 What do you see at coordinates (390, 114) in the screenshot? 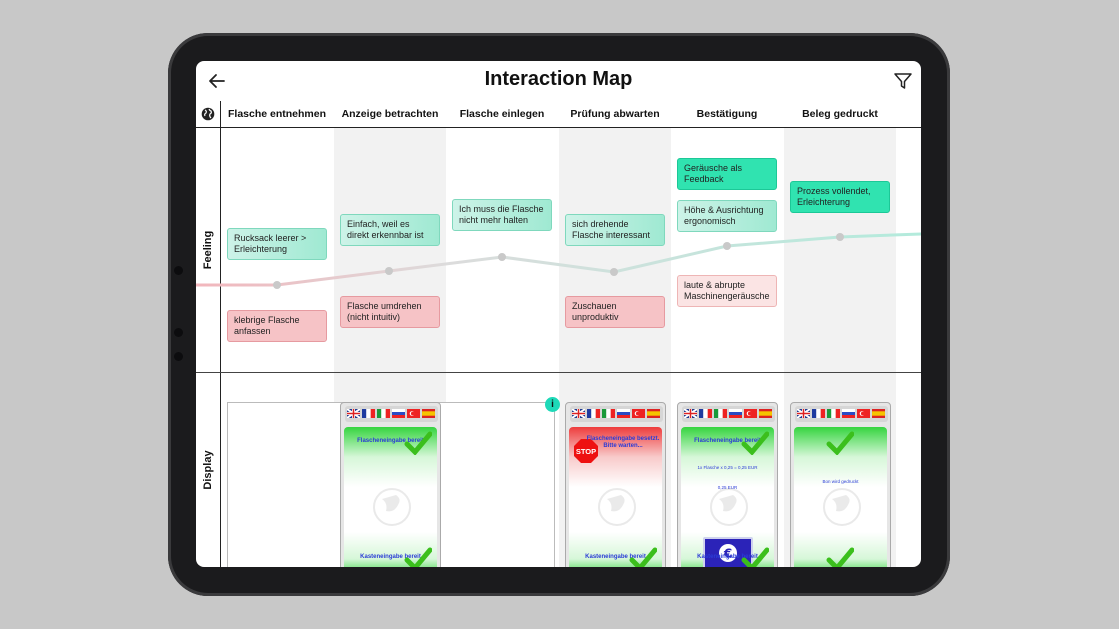
I see `column-header-anzeige-betrachten: Anzeige betrachten` at bounding box center [390, 114].